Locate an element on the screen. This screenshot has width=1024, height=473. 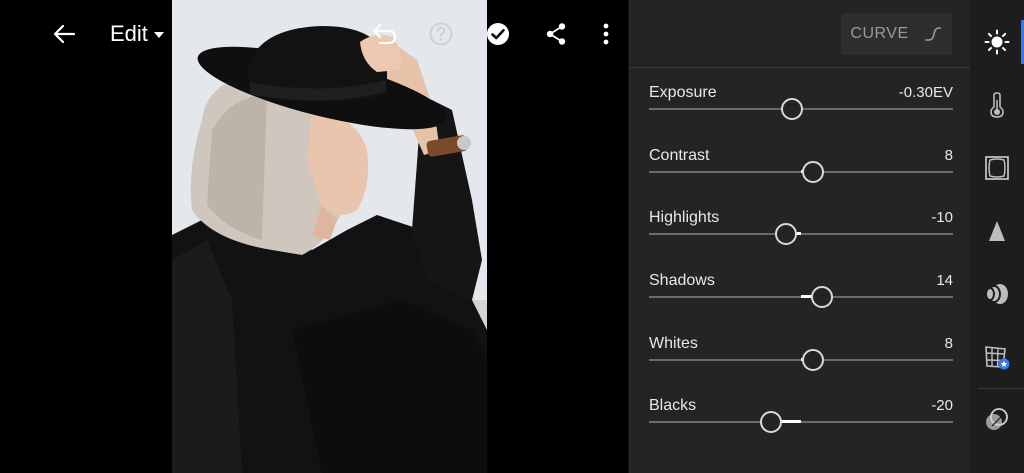
light-icon is located at coordinates (997, 42).